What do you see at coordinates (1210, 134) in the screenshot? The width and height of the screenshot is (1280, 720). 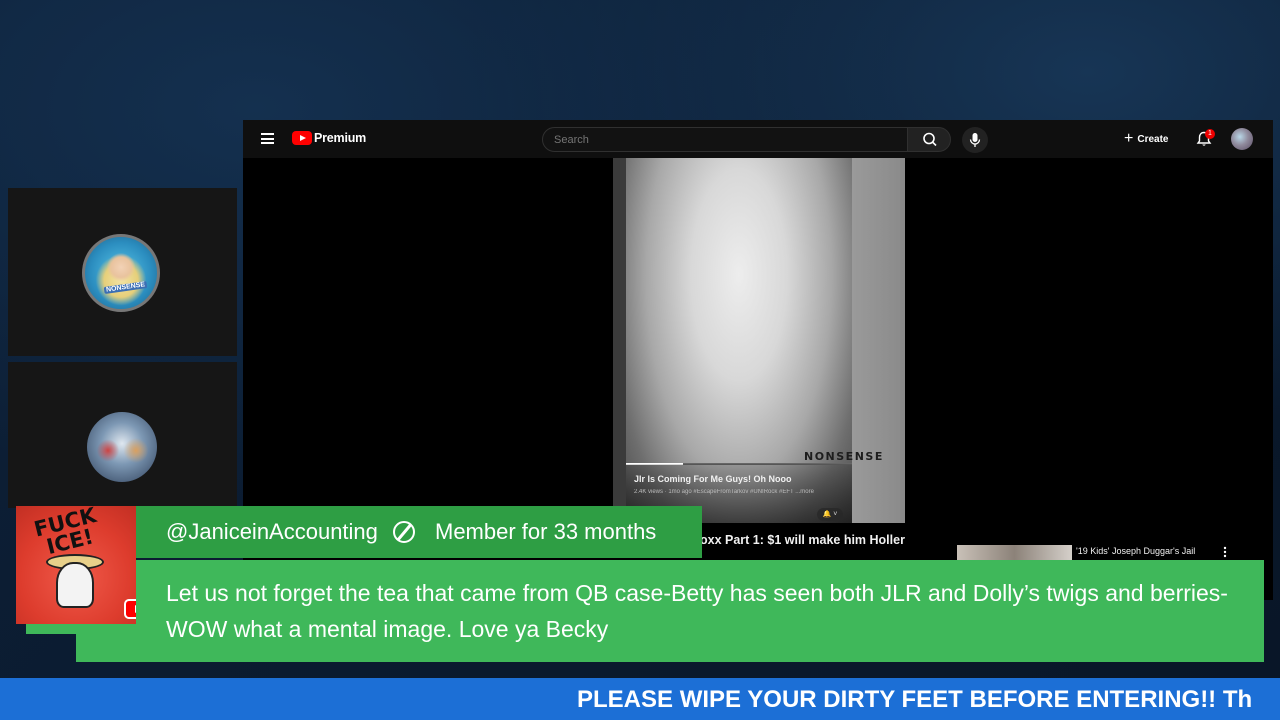 I see `notification-count-badge: 1` at bounding box center [1210, 134].